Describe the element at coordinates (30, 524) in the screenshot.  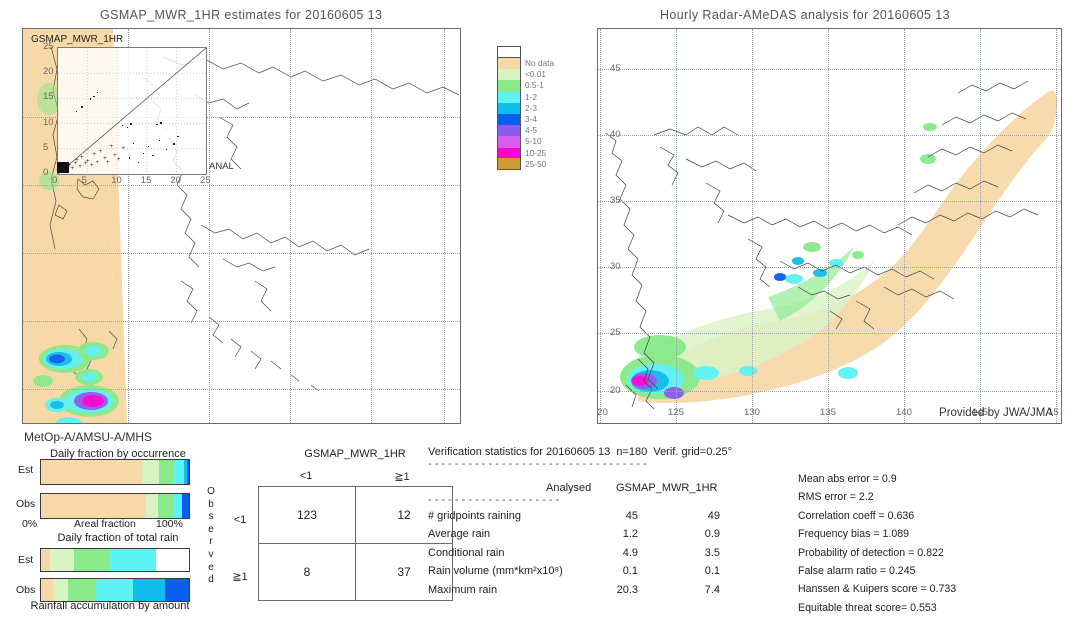
I see `chart1-axis-left: 0%` at that location.